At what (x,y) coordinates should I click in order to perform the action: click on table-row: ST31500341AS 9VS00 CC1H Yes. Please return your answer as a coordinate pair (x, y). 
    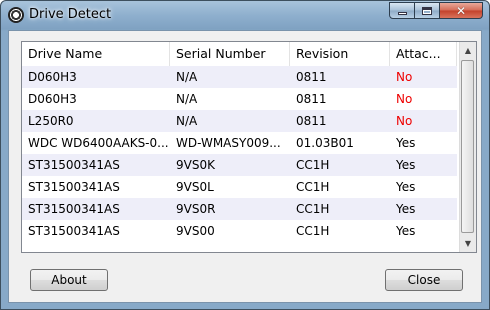
    Looking at the image, I should click on (239, 231).